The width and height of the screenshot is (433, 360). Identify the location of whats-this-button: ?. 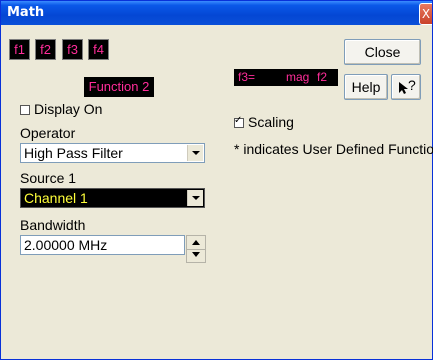
(406, 87).